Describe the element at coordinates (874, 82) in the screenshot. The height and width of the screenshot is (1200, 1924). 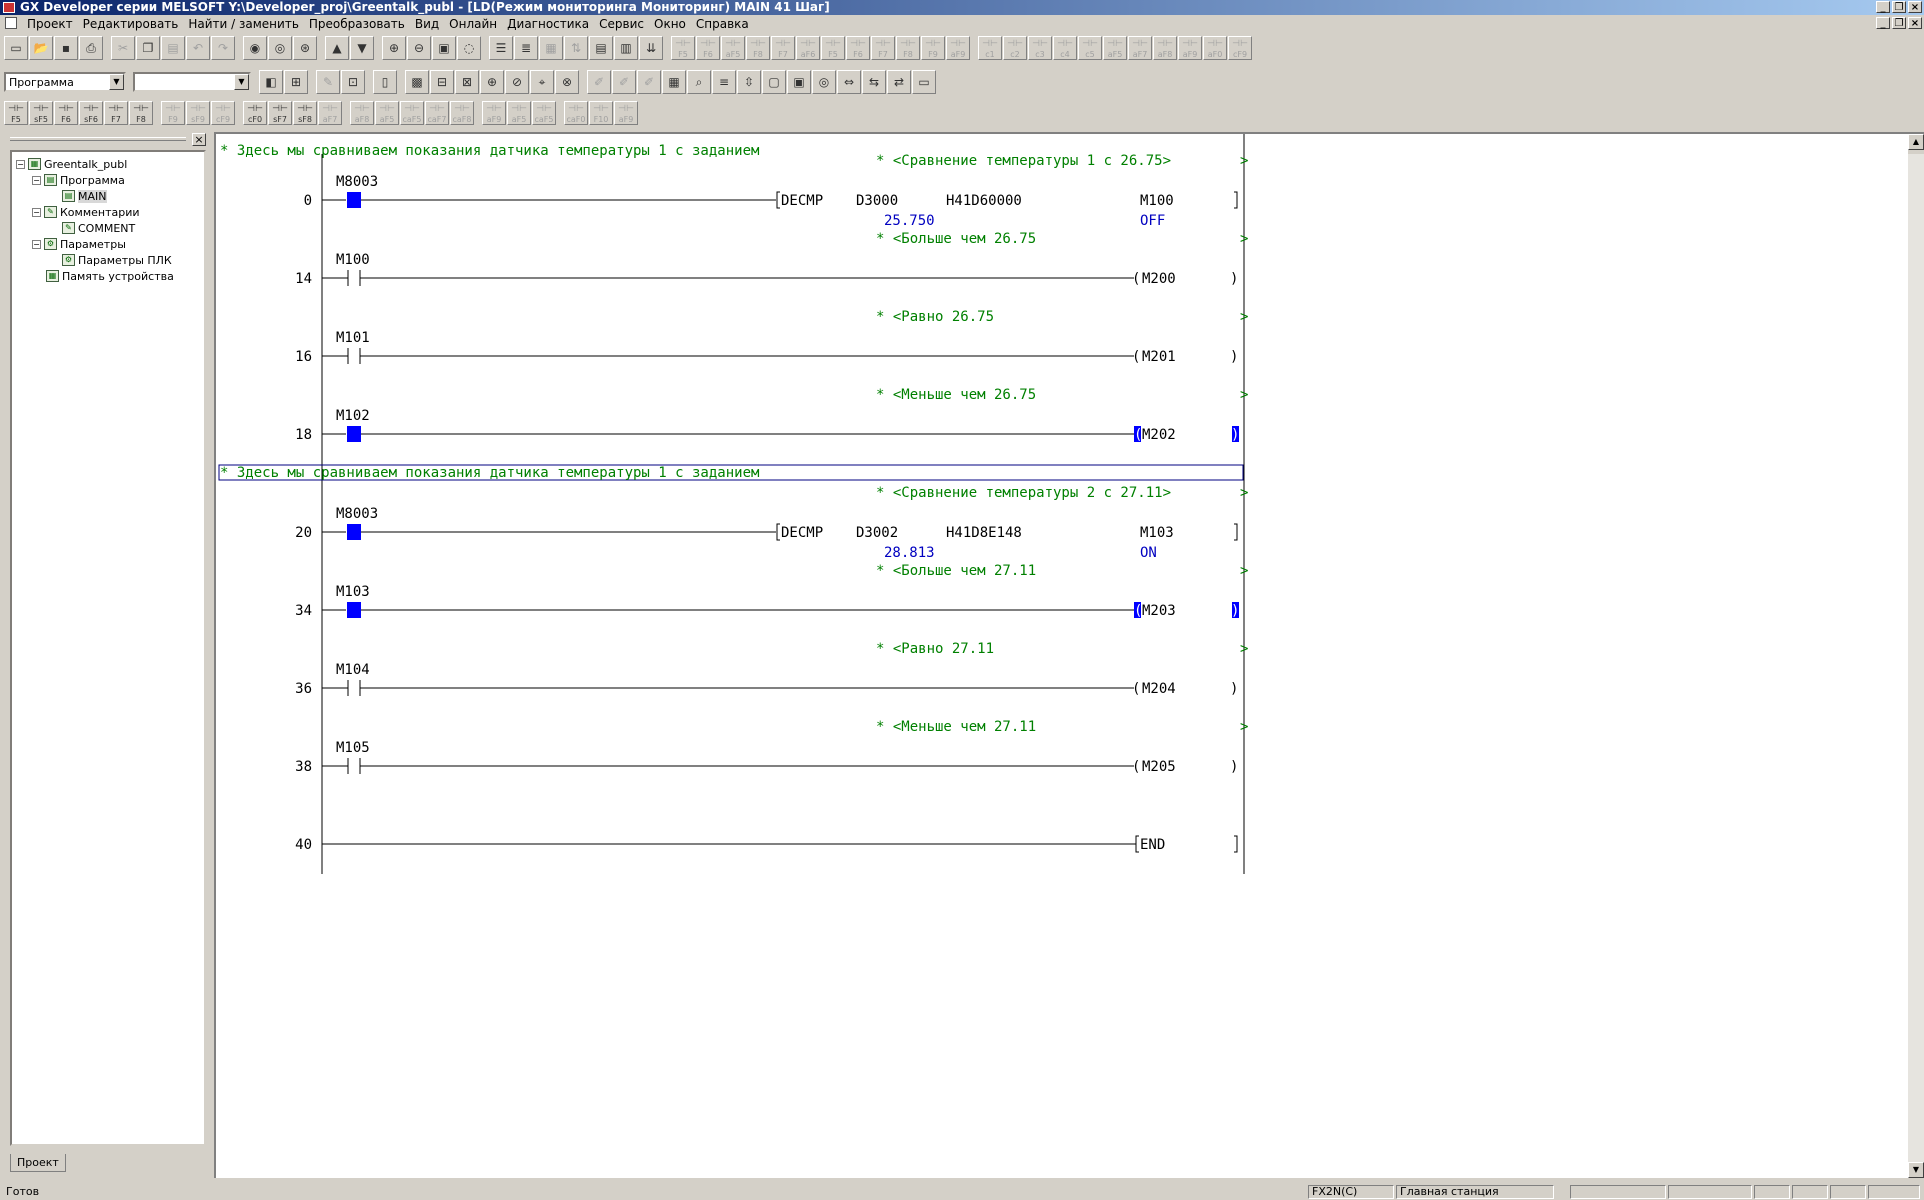
I see `align2-icon: ⇆` at that location.